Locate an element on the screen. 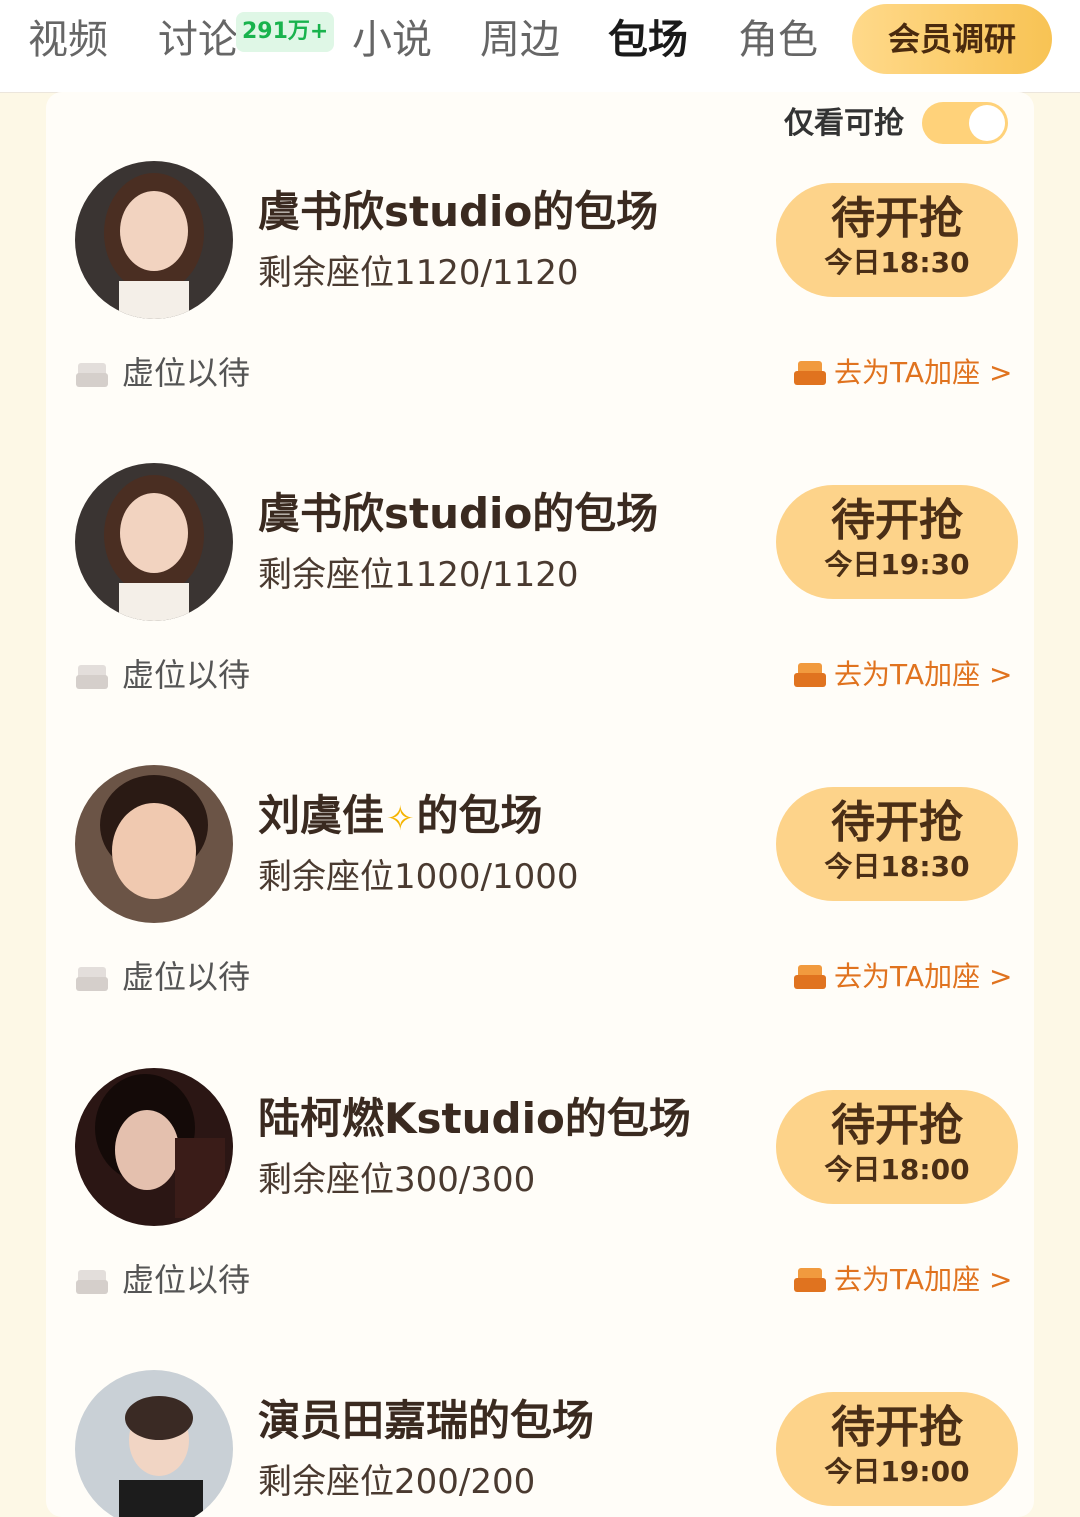 This screenshot has width=1080, height=1517. grab-button: 待开抢 今日19:30 is located at coordinates (897, 542).